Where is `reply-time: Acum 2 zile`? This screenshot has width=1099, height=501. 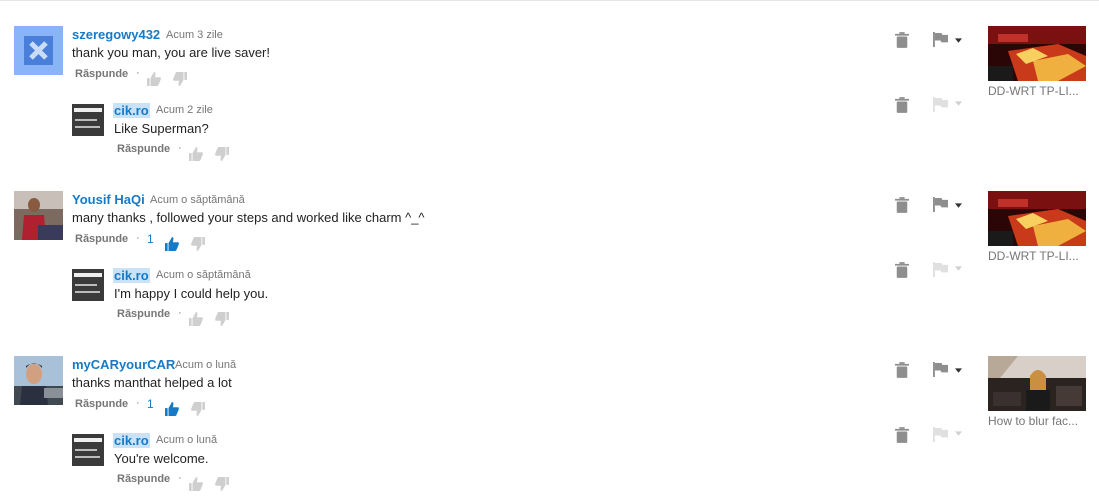 reply-time: Acum 2 zile is located at coordinates (184, 110).